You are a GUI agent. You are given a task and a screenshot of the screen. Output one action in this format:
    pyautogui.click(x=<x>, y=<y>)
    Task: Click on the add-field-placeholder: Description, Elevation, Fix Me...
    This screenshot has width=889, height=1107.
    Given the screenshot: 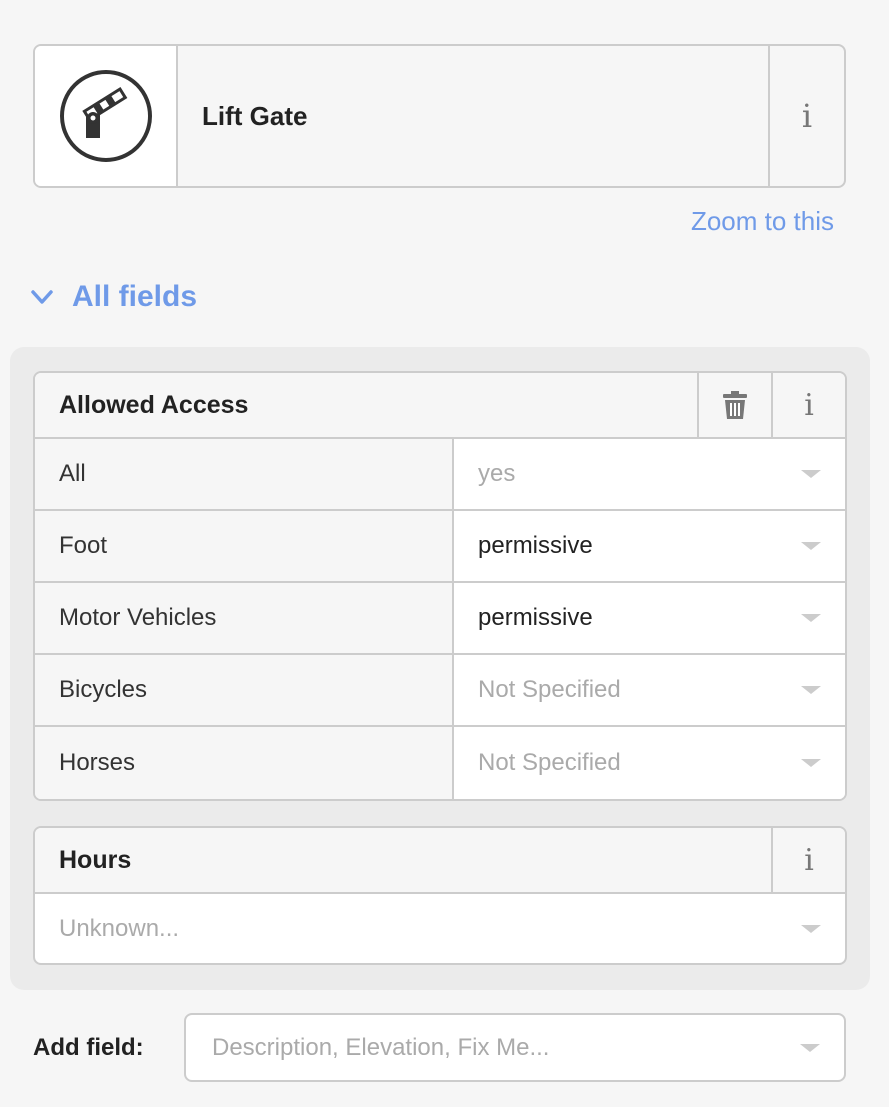 What is the action you would take?
    pyautogui.click(x=381, y=1047)
    